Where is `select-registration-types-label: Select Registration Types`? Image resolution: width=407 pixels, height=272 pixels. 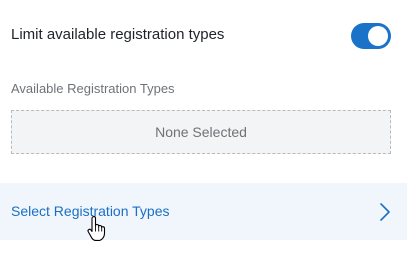
select-registration-types-label: Select Registration Types is located at coordinates (90, 211).